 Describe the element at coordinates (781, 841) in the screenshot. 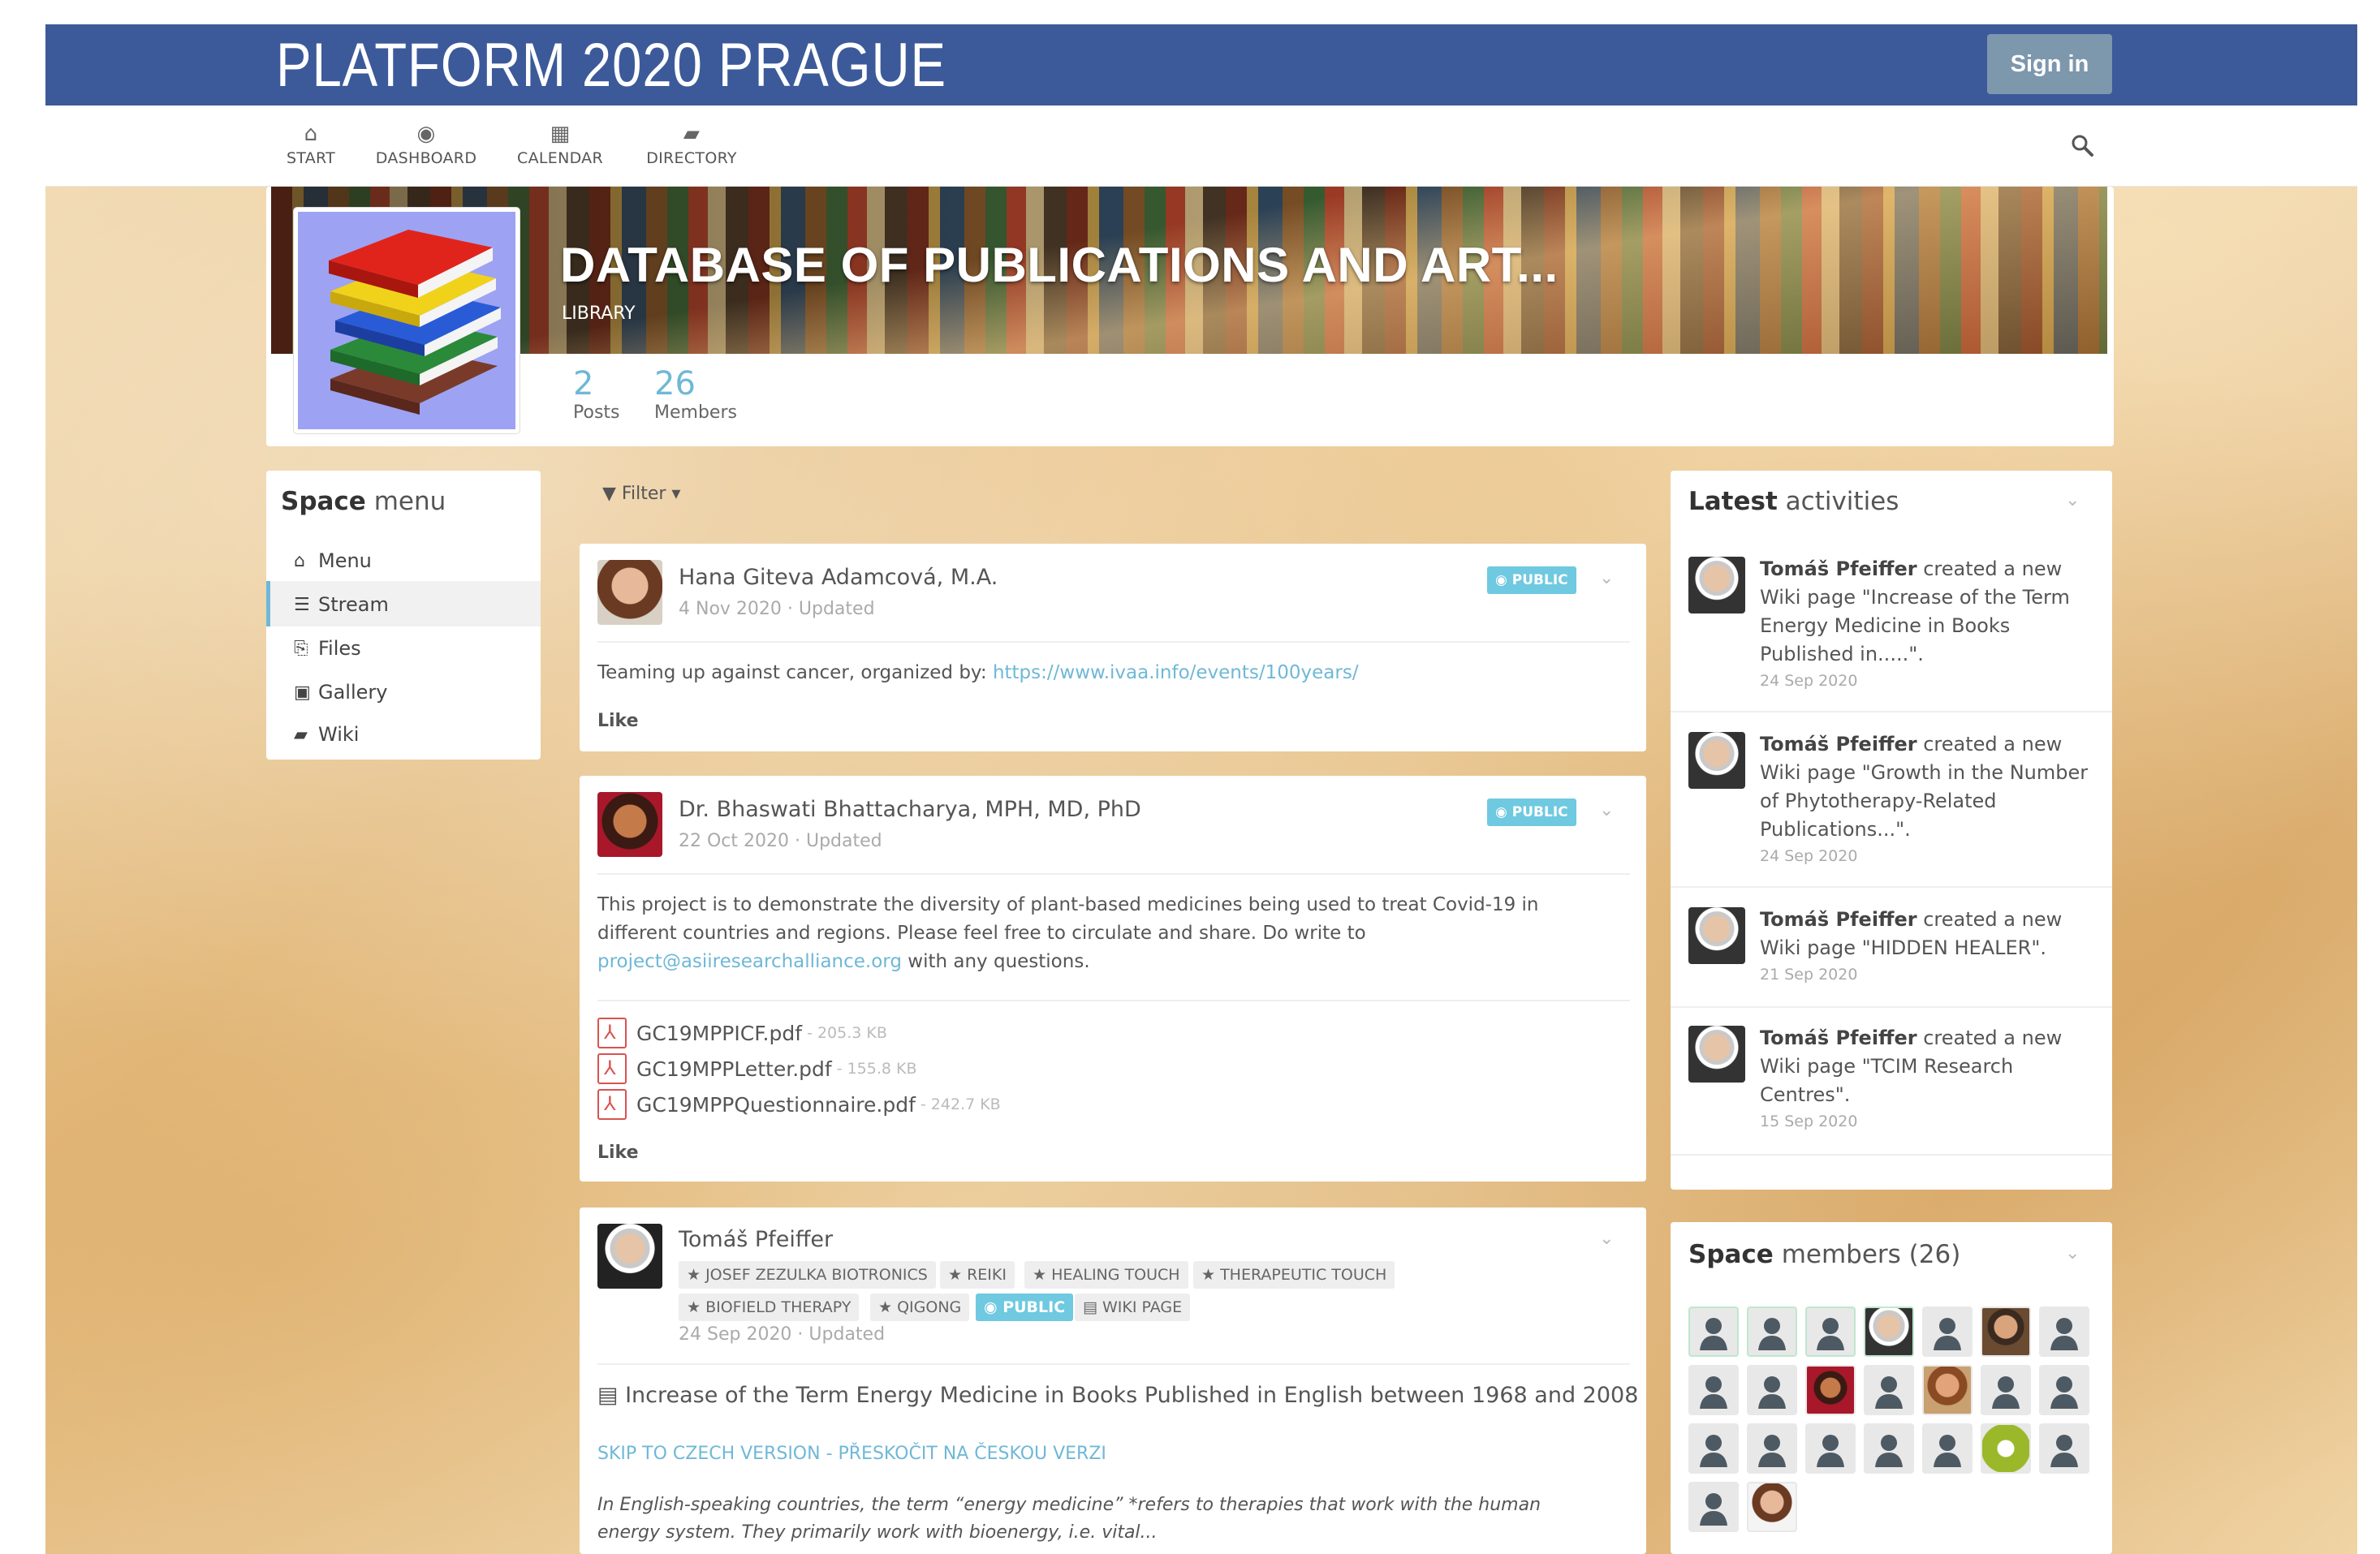

I see `post-date: 22 Oct 2020 · Updated` at that location.